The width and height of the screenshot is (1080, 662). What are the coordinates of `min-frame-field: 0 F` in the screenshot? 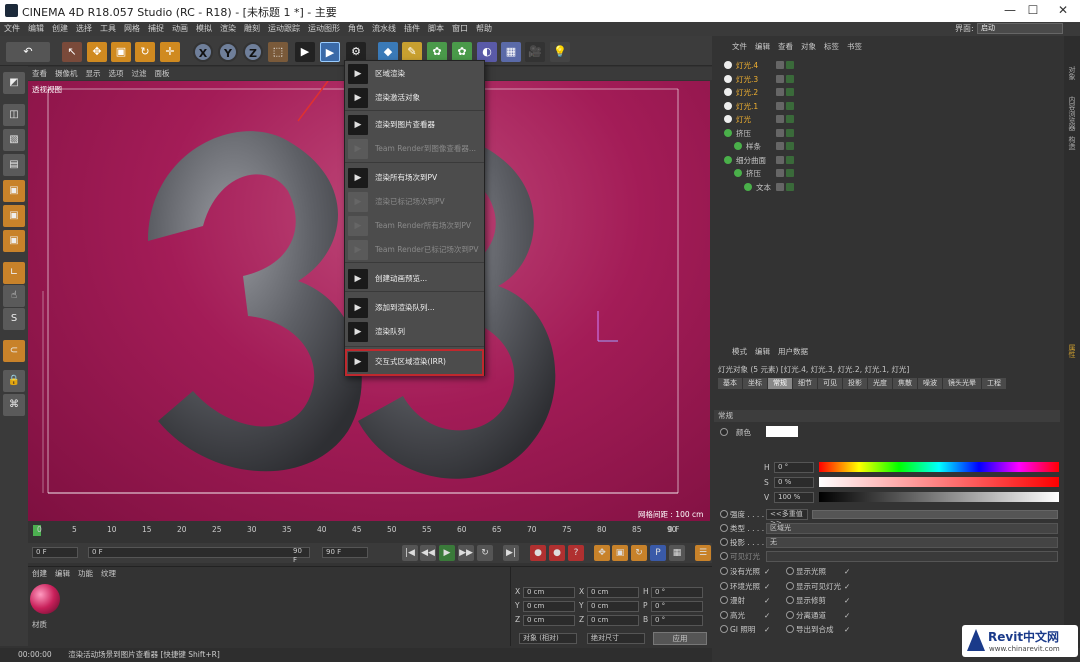 It's located at (199, 552).